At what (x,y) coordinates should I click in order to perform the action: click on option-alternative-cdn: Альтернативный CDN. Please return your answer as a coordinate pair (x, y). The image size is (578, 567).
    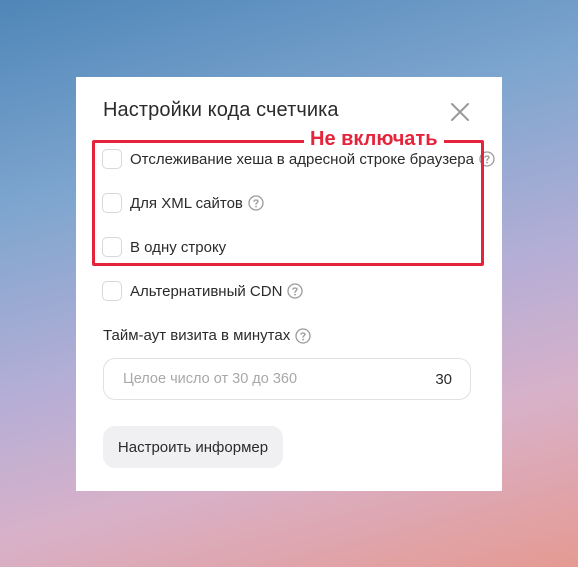
    Looking at the image, I should click on (203, 291).